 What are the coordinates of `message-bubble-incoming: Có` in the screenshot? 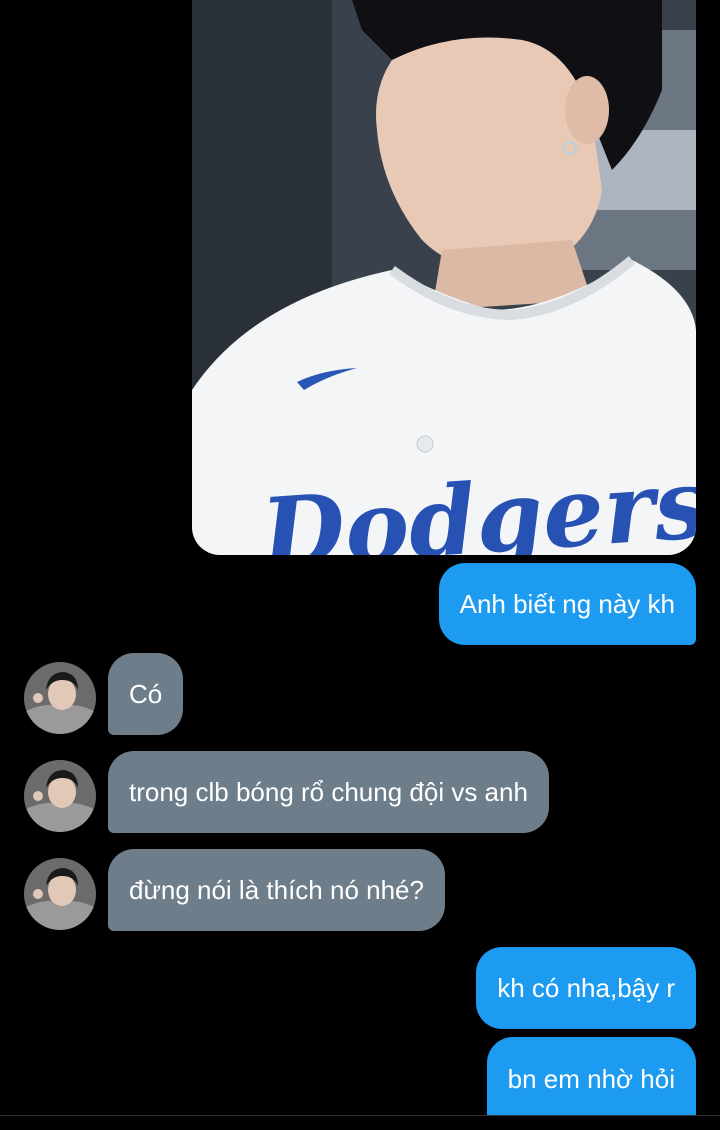 It's located at (146, 694).